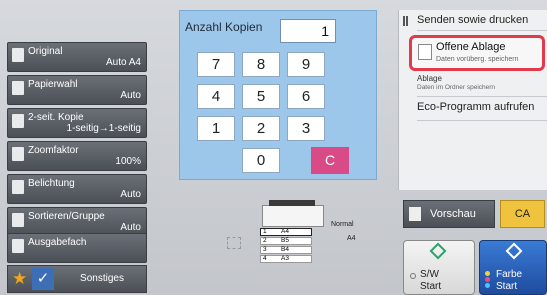 This screenshot has height=295, width=547. What do you see at coordinates (308, 31) in the screenshot?
I see `copy-count-field: 1` at bounding box center [308, 31].